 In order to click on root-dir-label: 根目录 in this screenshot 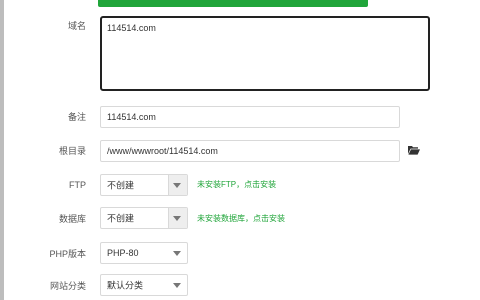, I will do `click(72, 151)`.